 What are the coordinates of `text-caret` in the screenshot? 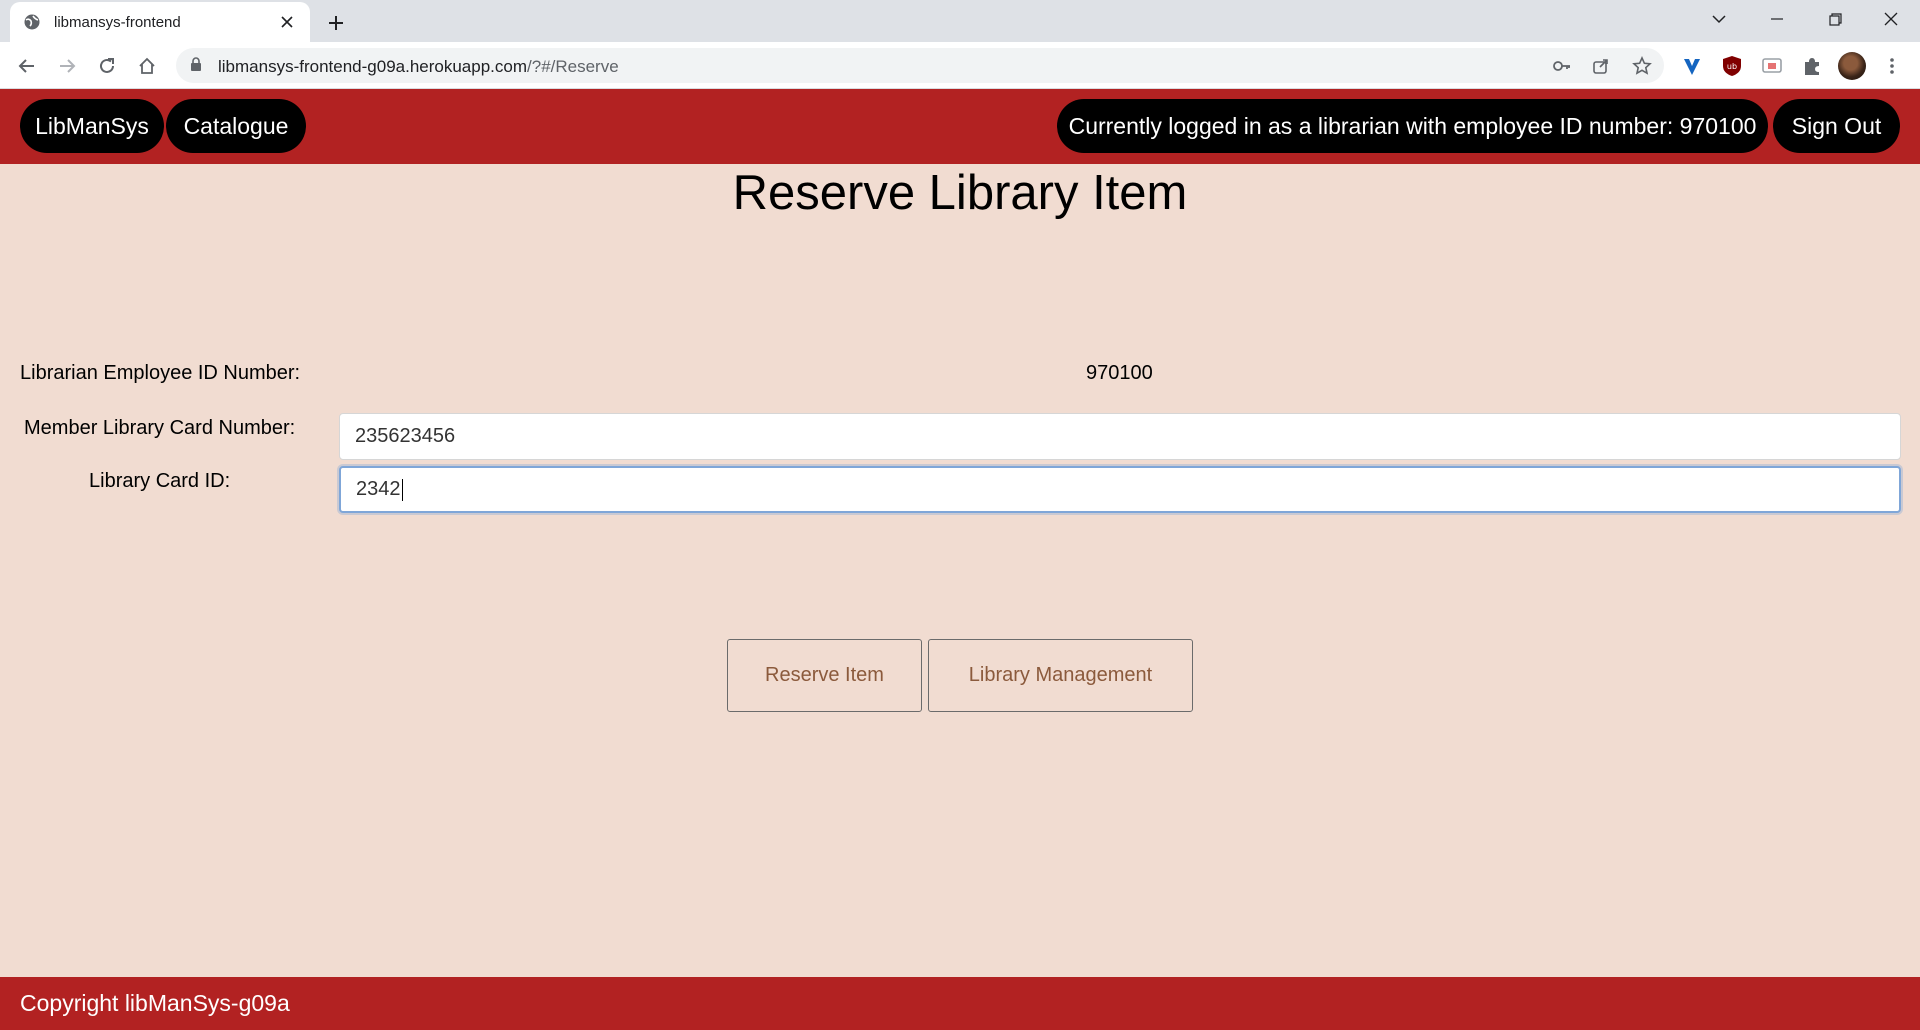 It's located at (402, 489).